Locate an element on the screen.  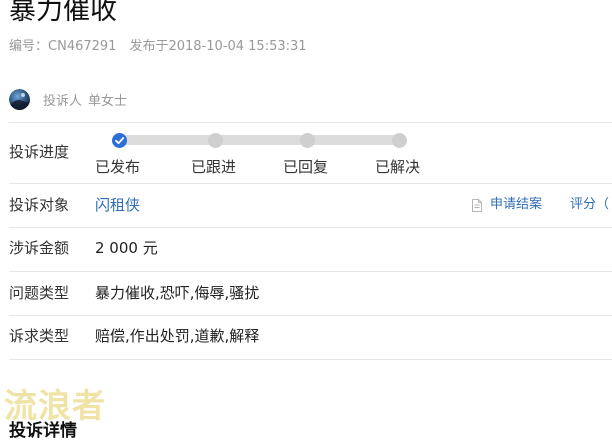
complainant-info: 投诉人 单女士 is located at coordinates (68, 99).